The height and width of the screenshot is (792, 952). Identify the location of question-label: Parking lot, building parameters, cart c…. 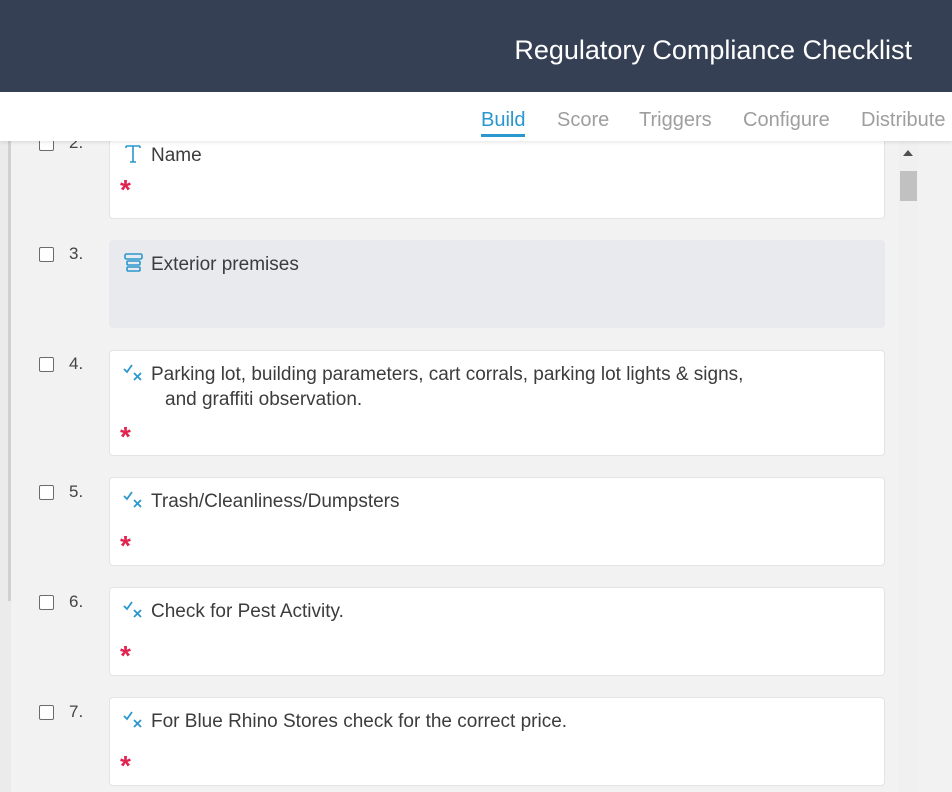
(447, 387).